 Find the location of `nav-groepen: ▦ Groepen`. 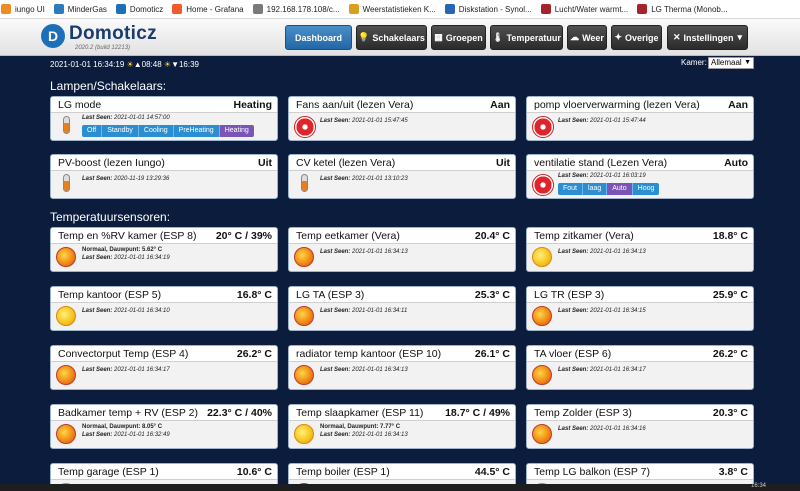

nav-groepen: ▦ Groepen is located at coordinates (458, 37).